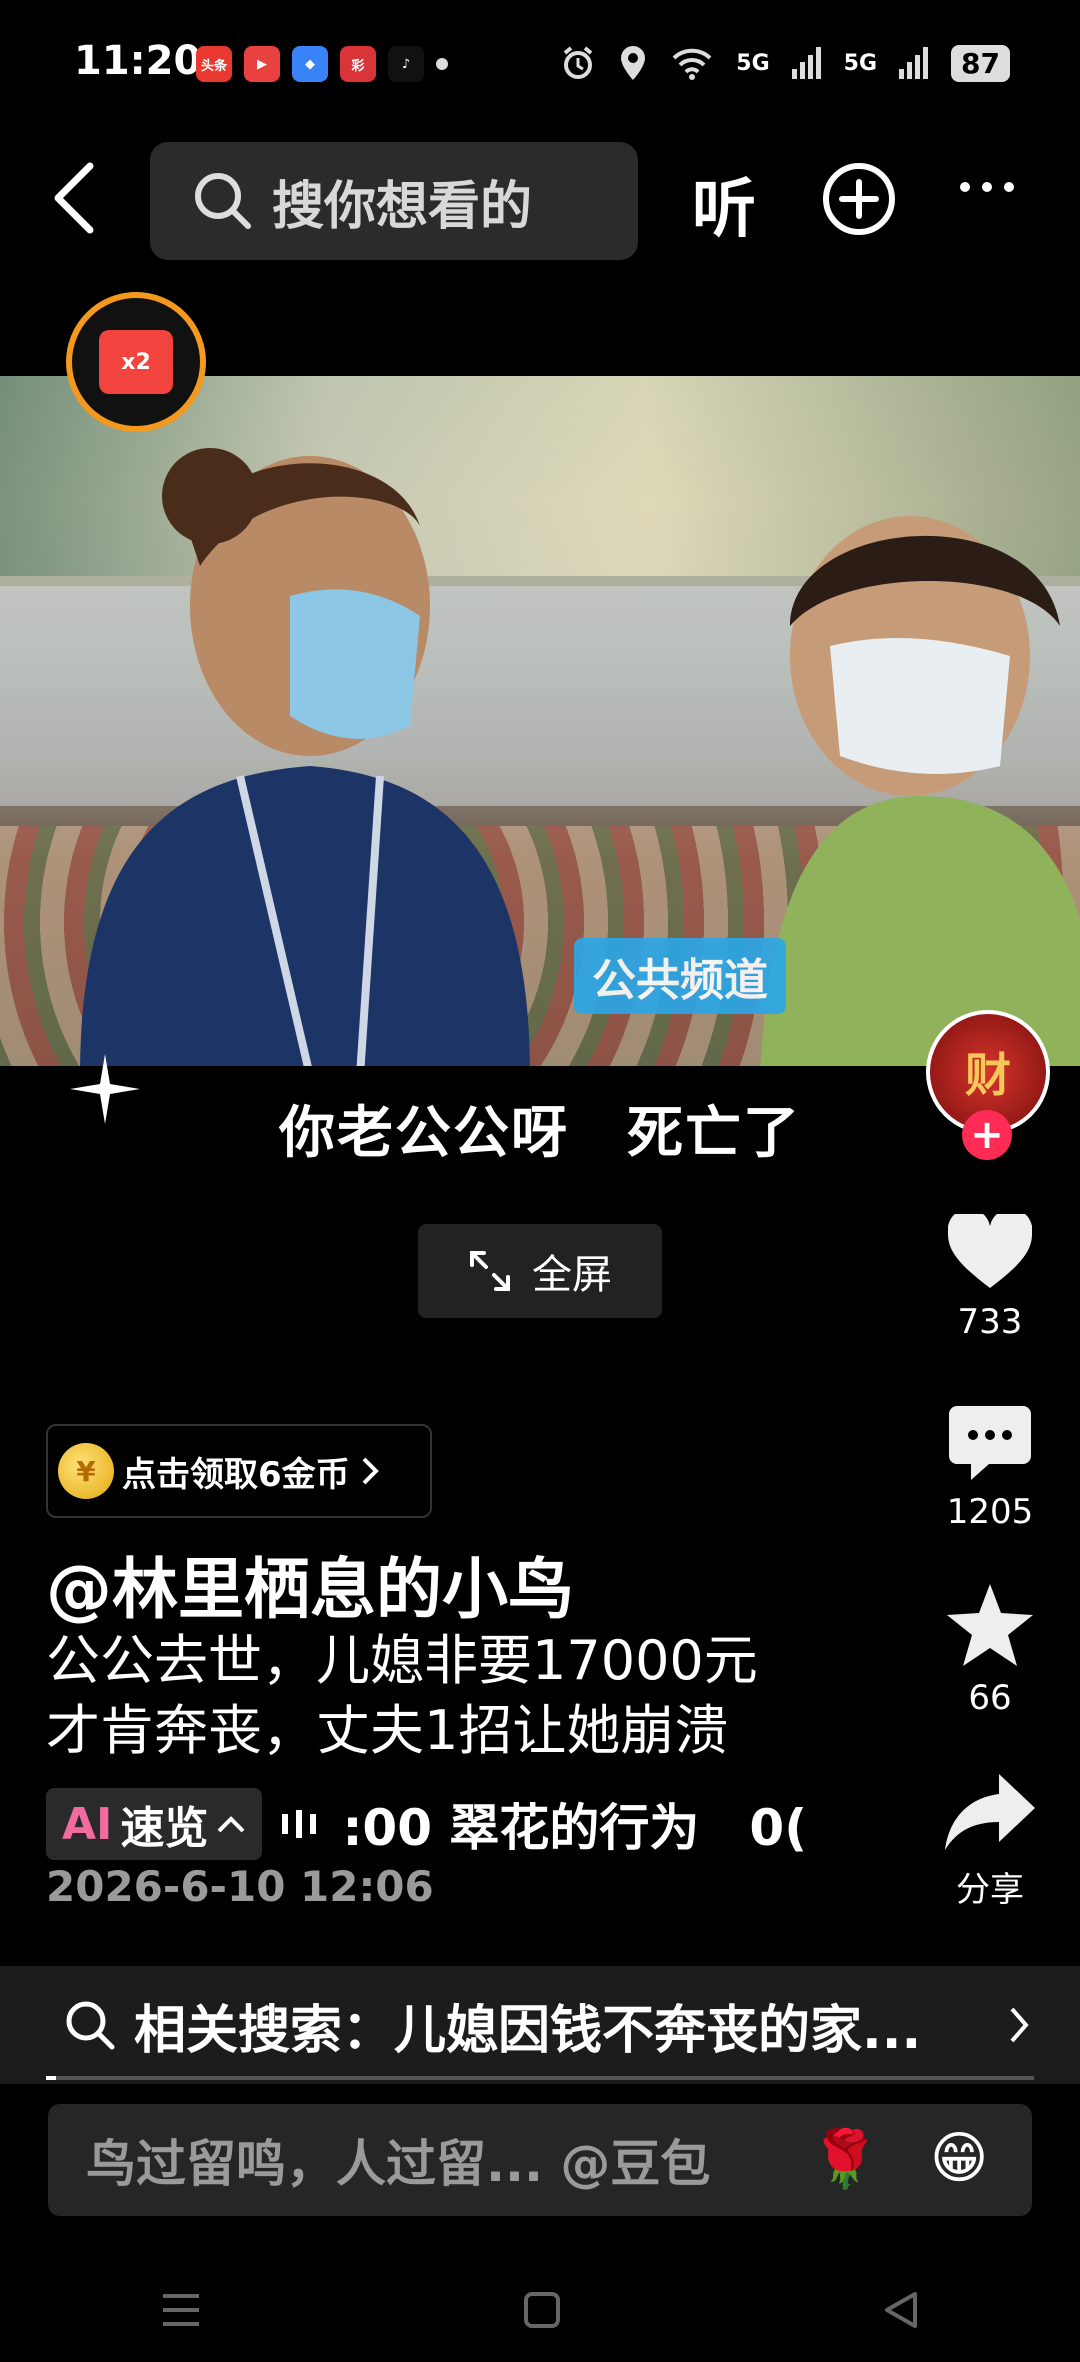 The height and width of the screenshot is (2362, 1080). I want to click on redpacket-bonus-button: x2, so click(136, 362).